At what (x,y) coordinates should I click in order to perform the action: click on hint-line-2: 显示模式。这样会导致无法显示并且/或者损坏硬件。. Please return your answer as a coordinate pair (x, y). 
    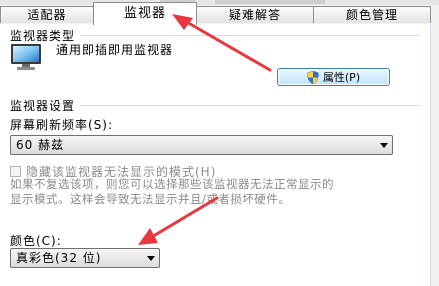
    Looking at the image, I should click on (150, 199).